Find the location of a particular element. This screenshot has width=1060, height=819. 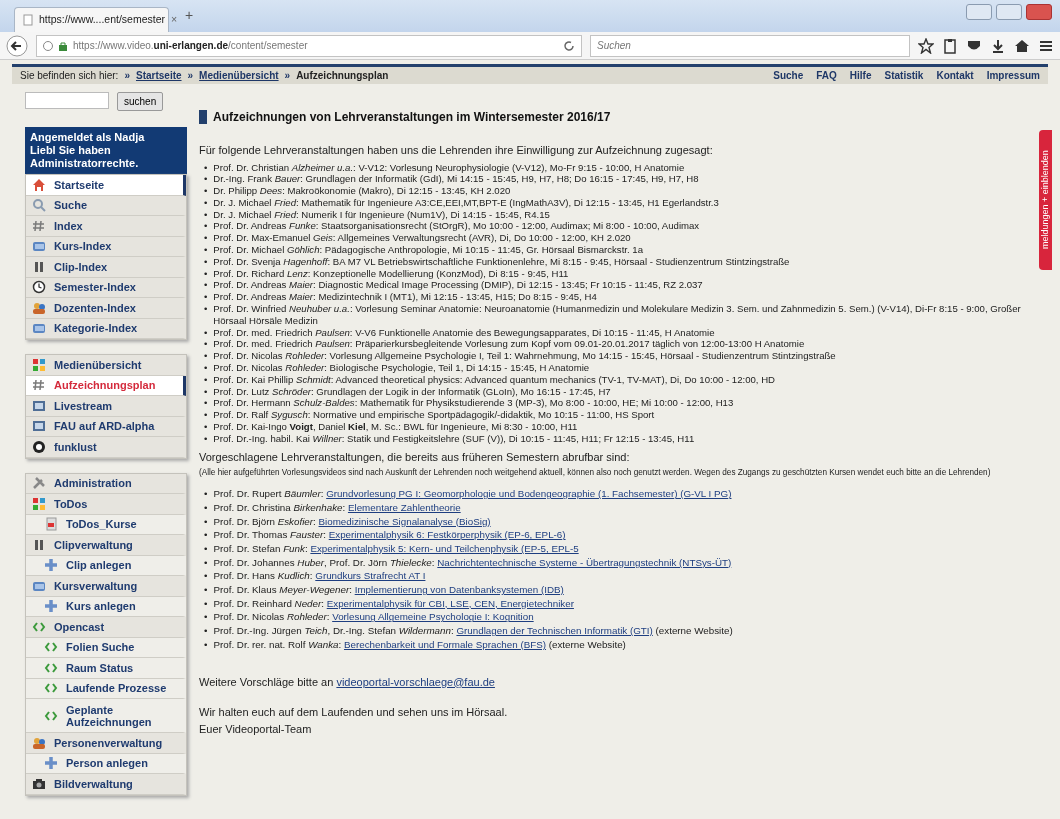

course-entry: Prof. Dr. Andreas Maier: Diagnostic Medical Image Processing (DMIP), Di 12:15 - 13:45; Fr 10:15 - 11:45, RZ 2.037 is located at coordinates (458, 285).